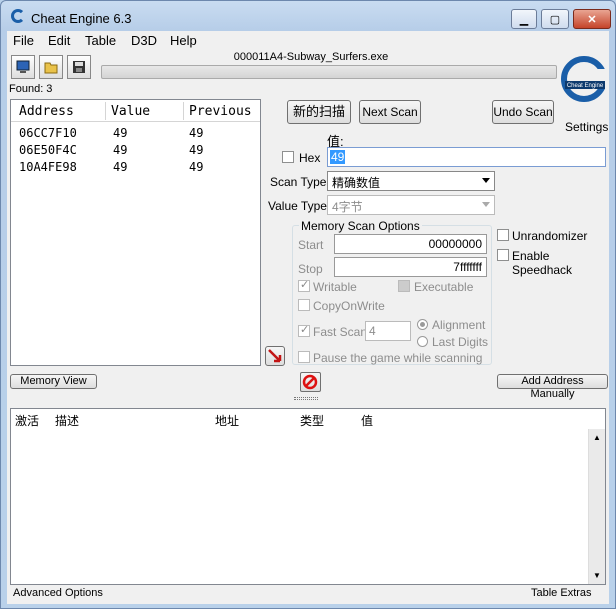 The height and width of the screenshot is (609, 616). What do you see at coordinates (596, 506) in the screenshot?
I see `vertical-scrollbar: ▲ ▼` at bounding box center [596, 506].